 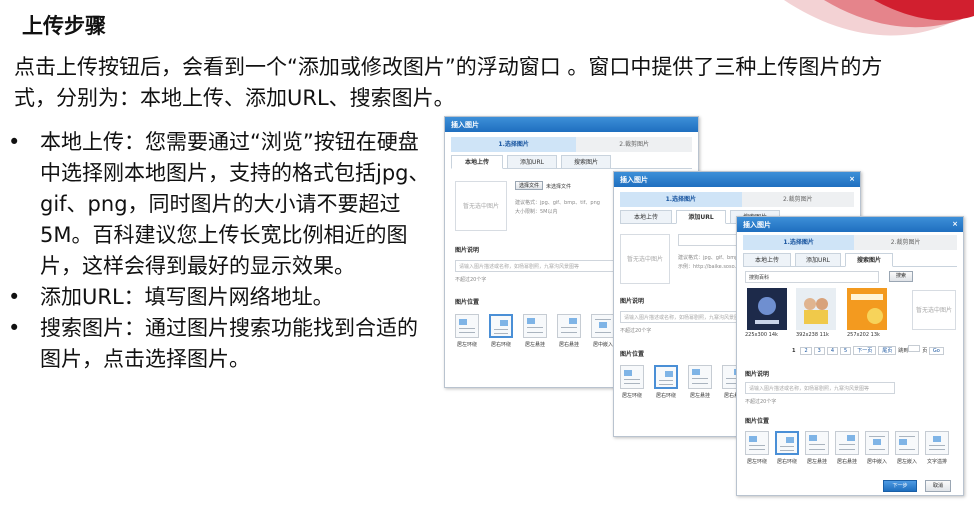 I want to click on size-hint: 大小限制：5M以内, so click(x=536, y=212).